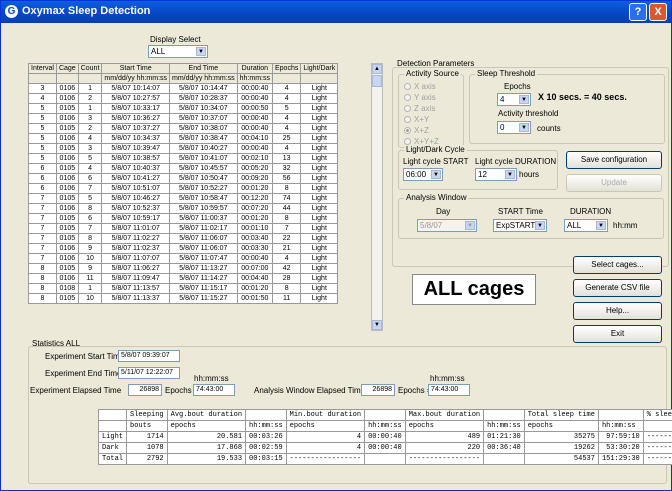  Describe the element at coordinates (561, 415) in the screenshot. I see `stats-cell: Total sleep time` at that location.